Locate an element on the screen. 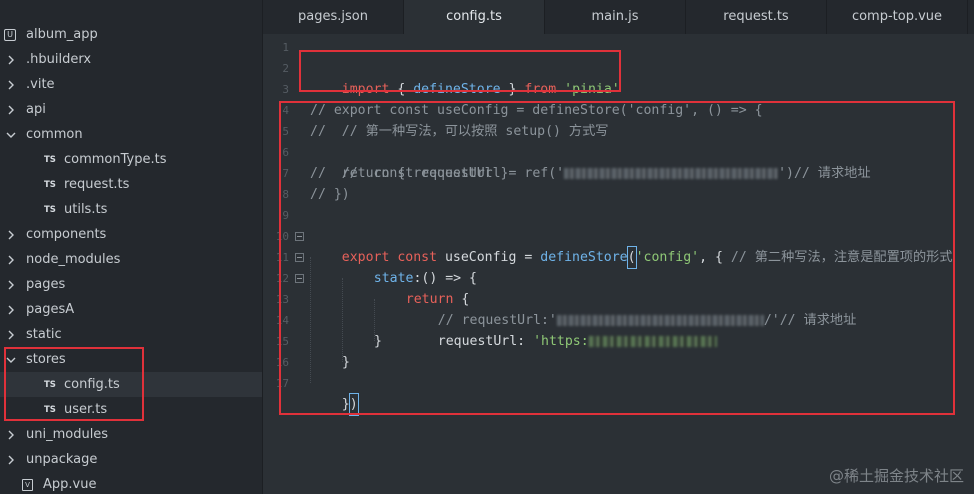 The height and width of the screenshot is (494, 974). file-item: TS utils.ts is located at coordinates (131, 209).